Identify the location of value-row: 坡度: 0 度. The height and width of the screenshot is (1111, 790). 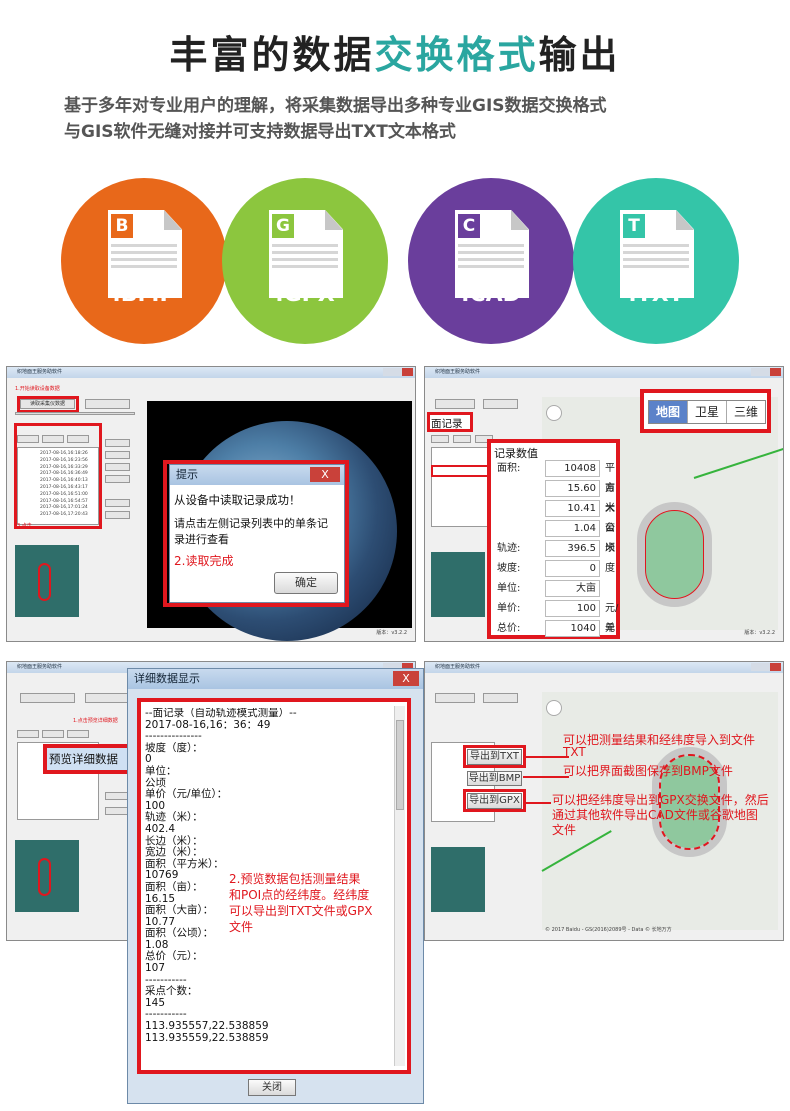
(556, 569).